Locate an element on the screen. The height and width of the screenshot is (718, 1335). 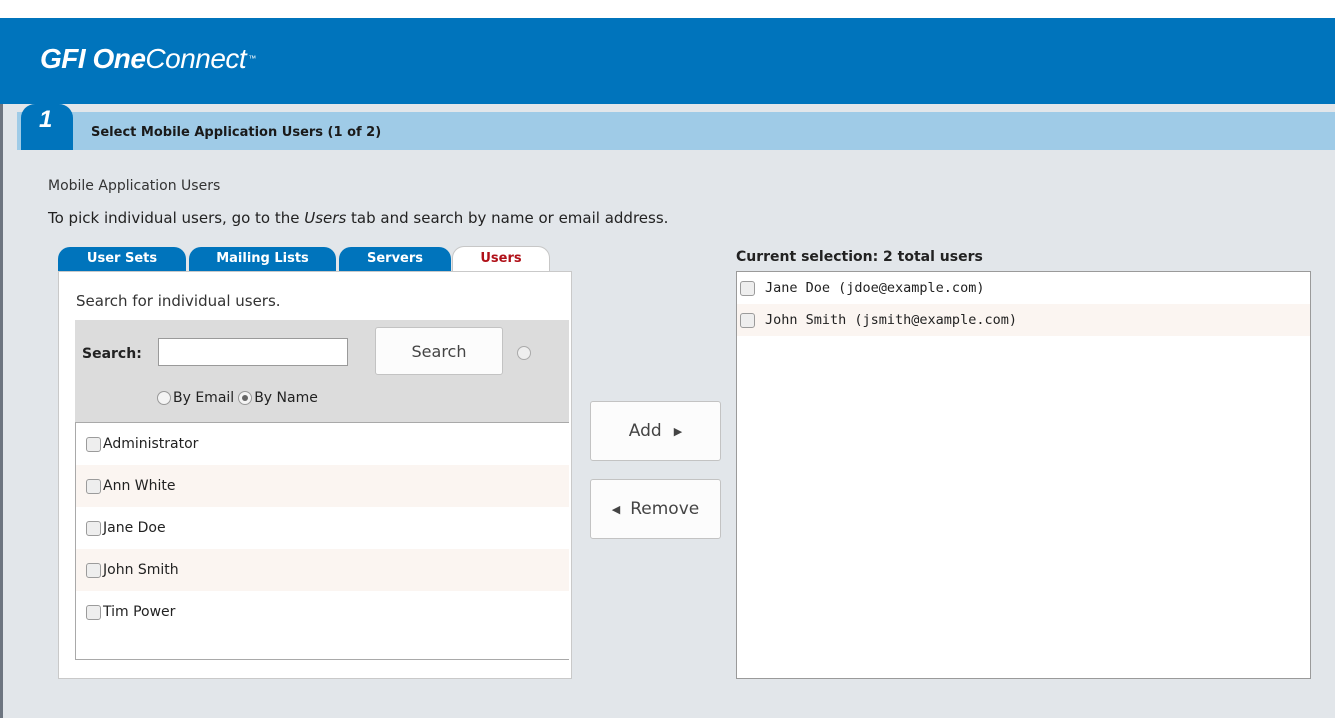
section-label: Mobile Application Users is located at coordinates (134, 186).